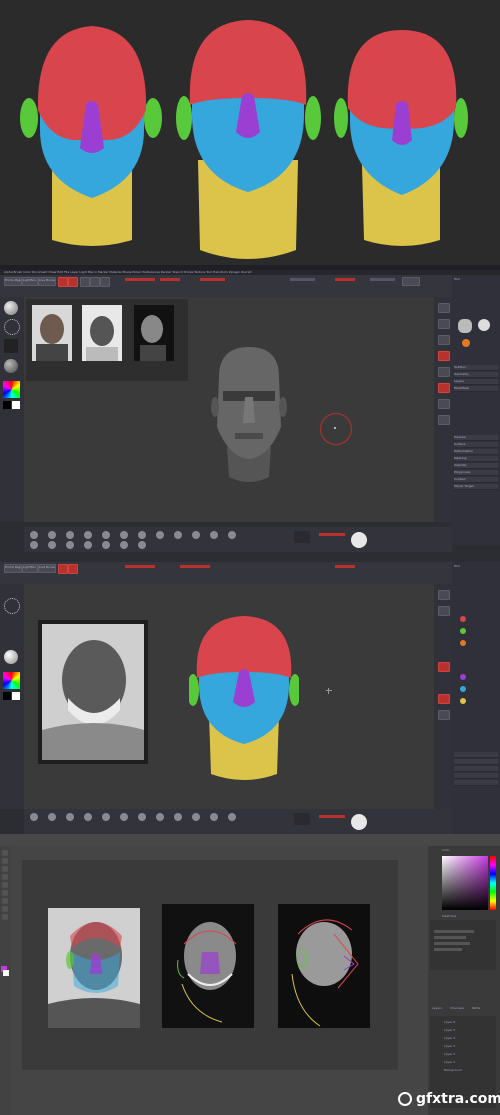  I want to click on layer-item: Layer 3, so click(449, 1046).